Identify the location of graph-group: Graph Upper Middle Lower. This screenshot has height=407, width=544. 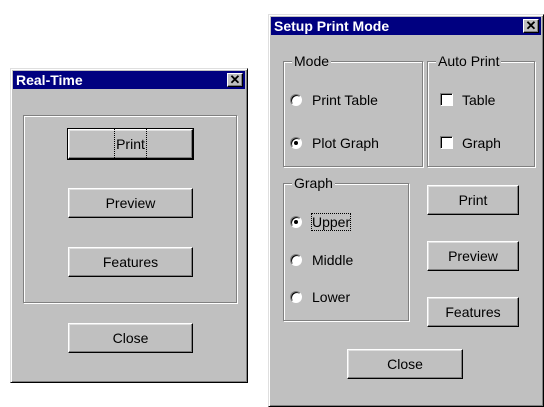
(346, 248).